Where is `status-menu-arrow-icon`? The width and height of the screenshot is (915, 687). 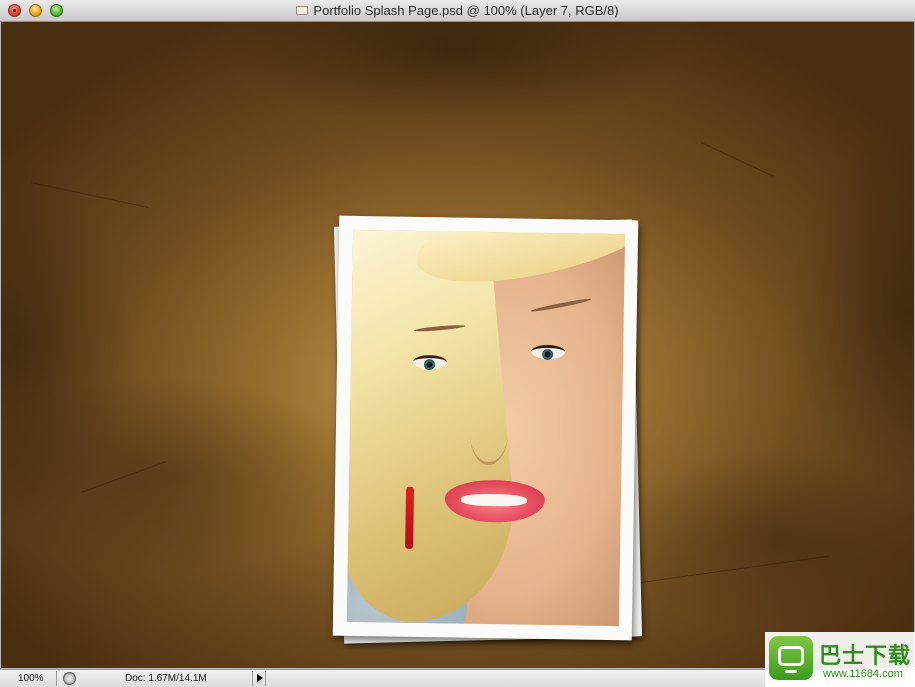
status-menu-arrow-icon is located at coordinates (259, 678).